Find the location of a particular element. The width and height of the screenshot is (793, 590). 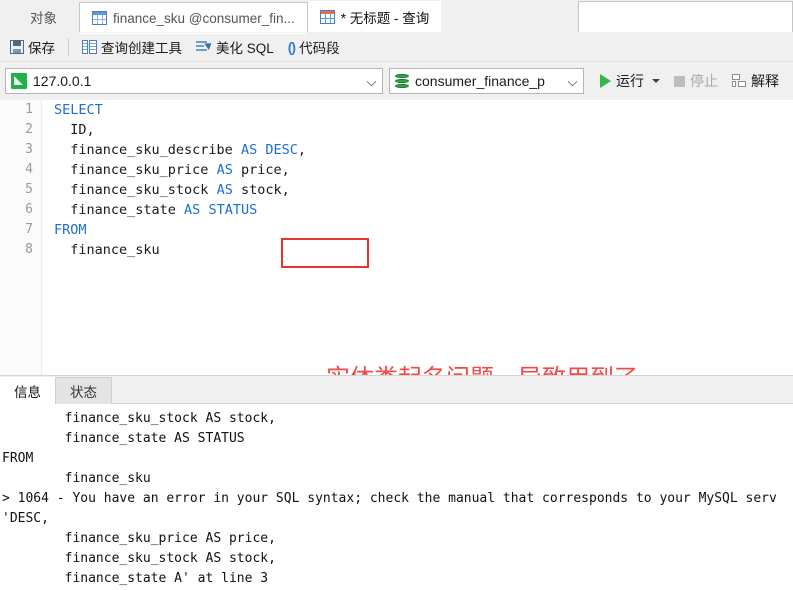

code-line: finance_state AS STATUS is located at coordinates (417, 210).